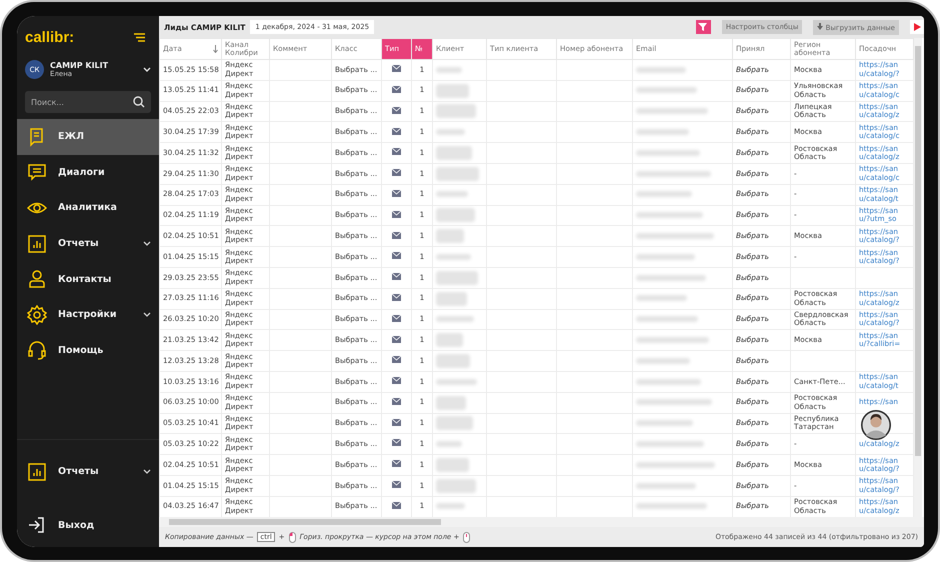  Describe the element at coordinates (703, 27) in the screenshot. I see `filter-button` at that location.